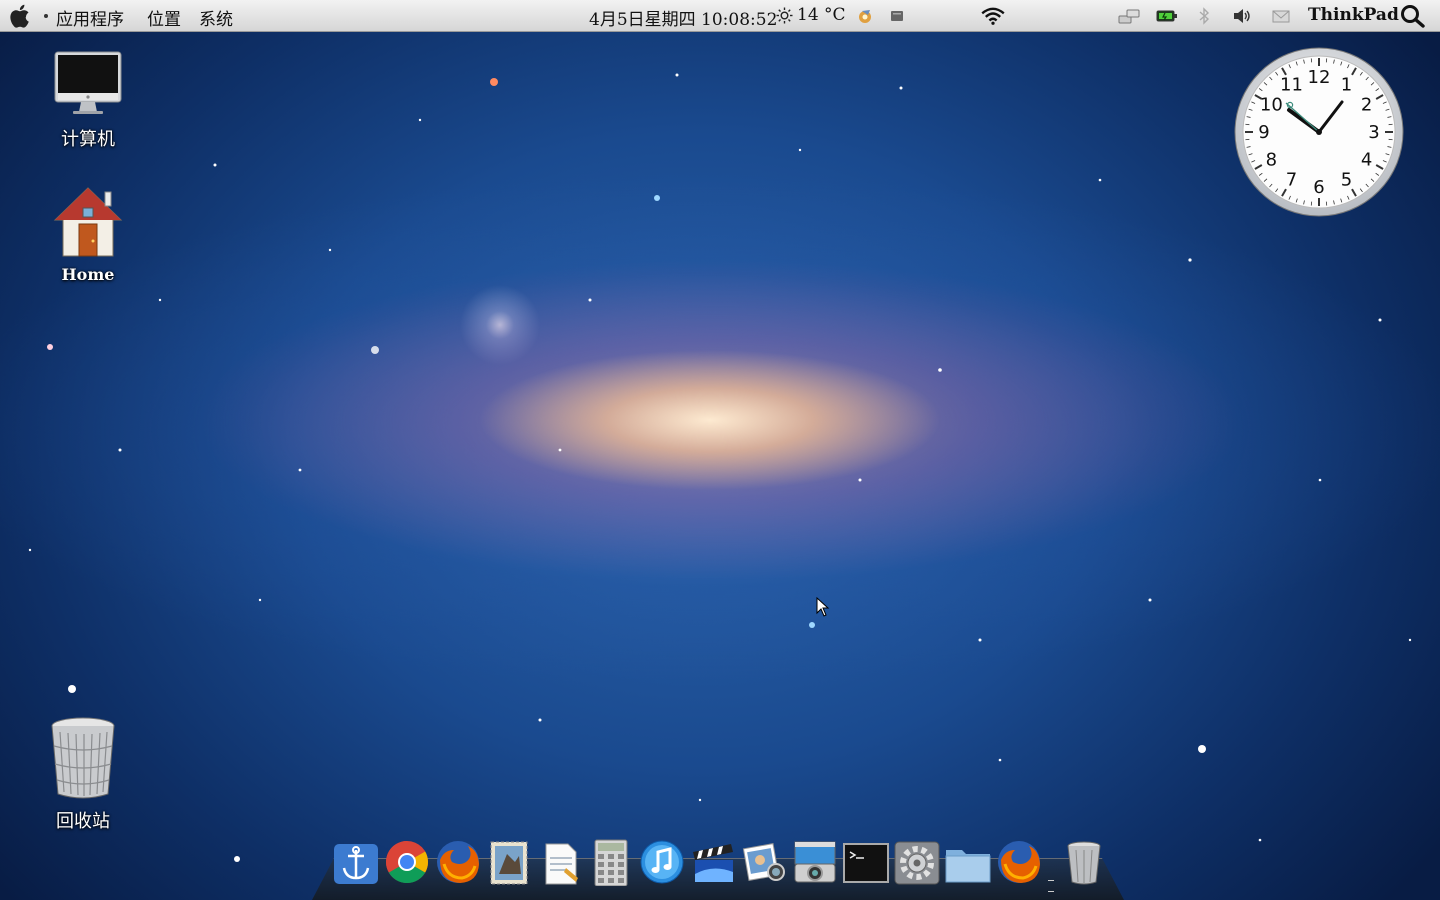 This screenshot has height=900, width=1440. Describe the element at coordinates (1353, 15) in the screenshot. I see `hostname-label: ThinkPad` at that location.